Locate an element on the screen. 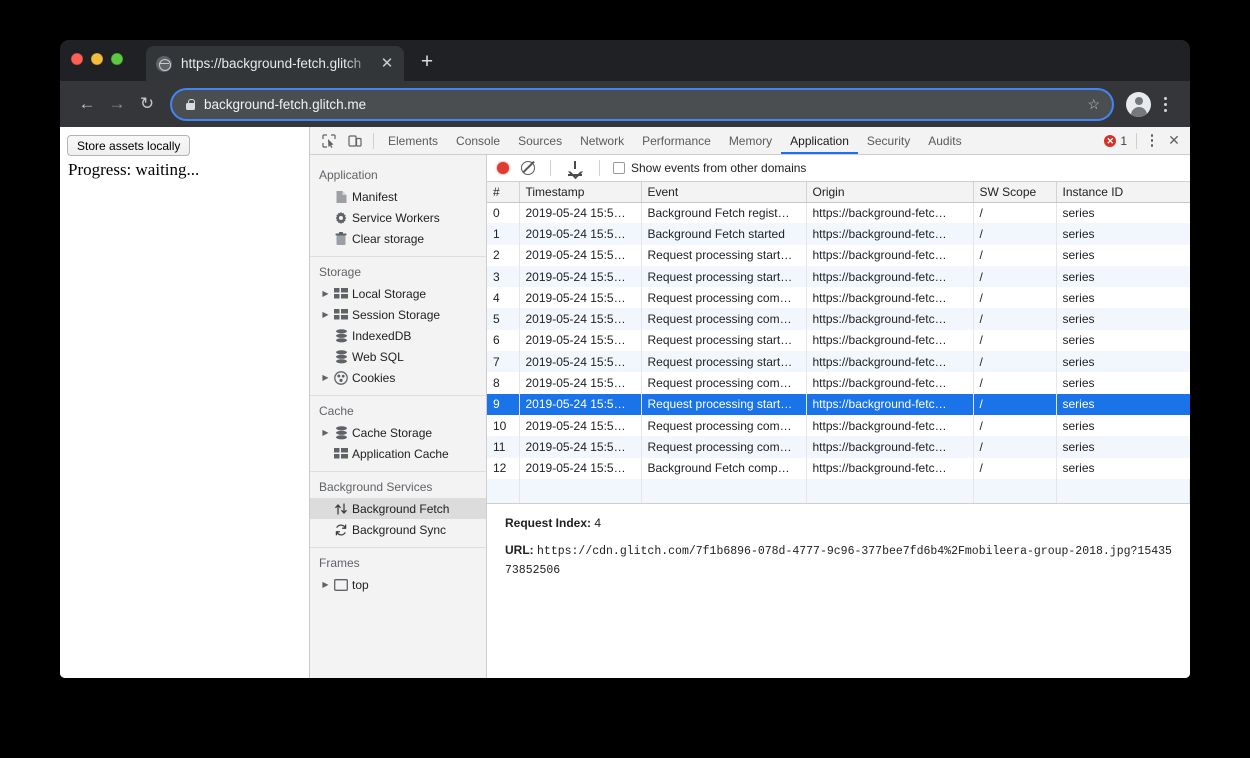 The width and height of the screenshot is (1250, 758). browser-menu-button is located at coordinates (1165, 104).